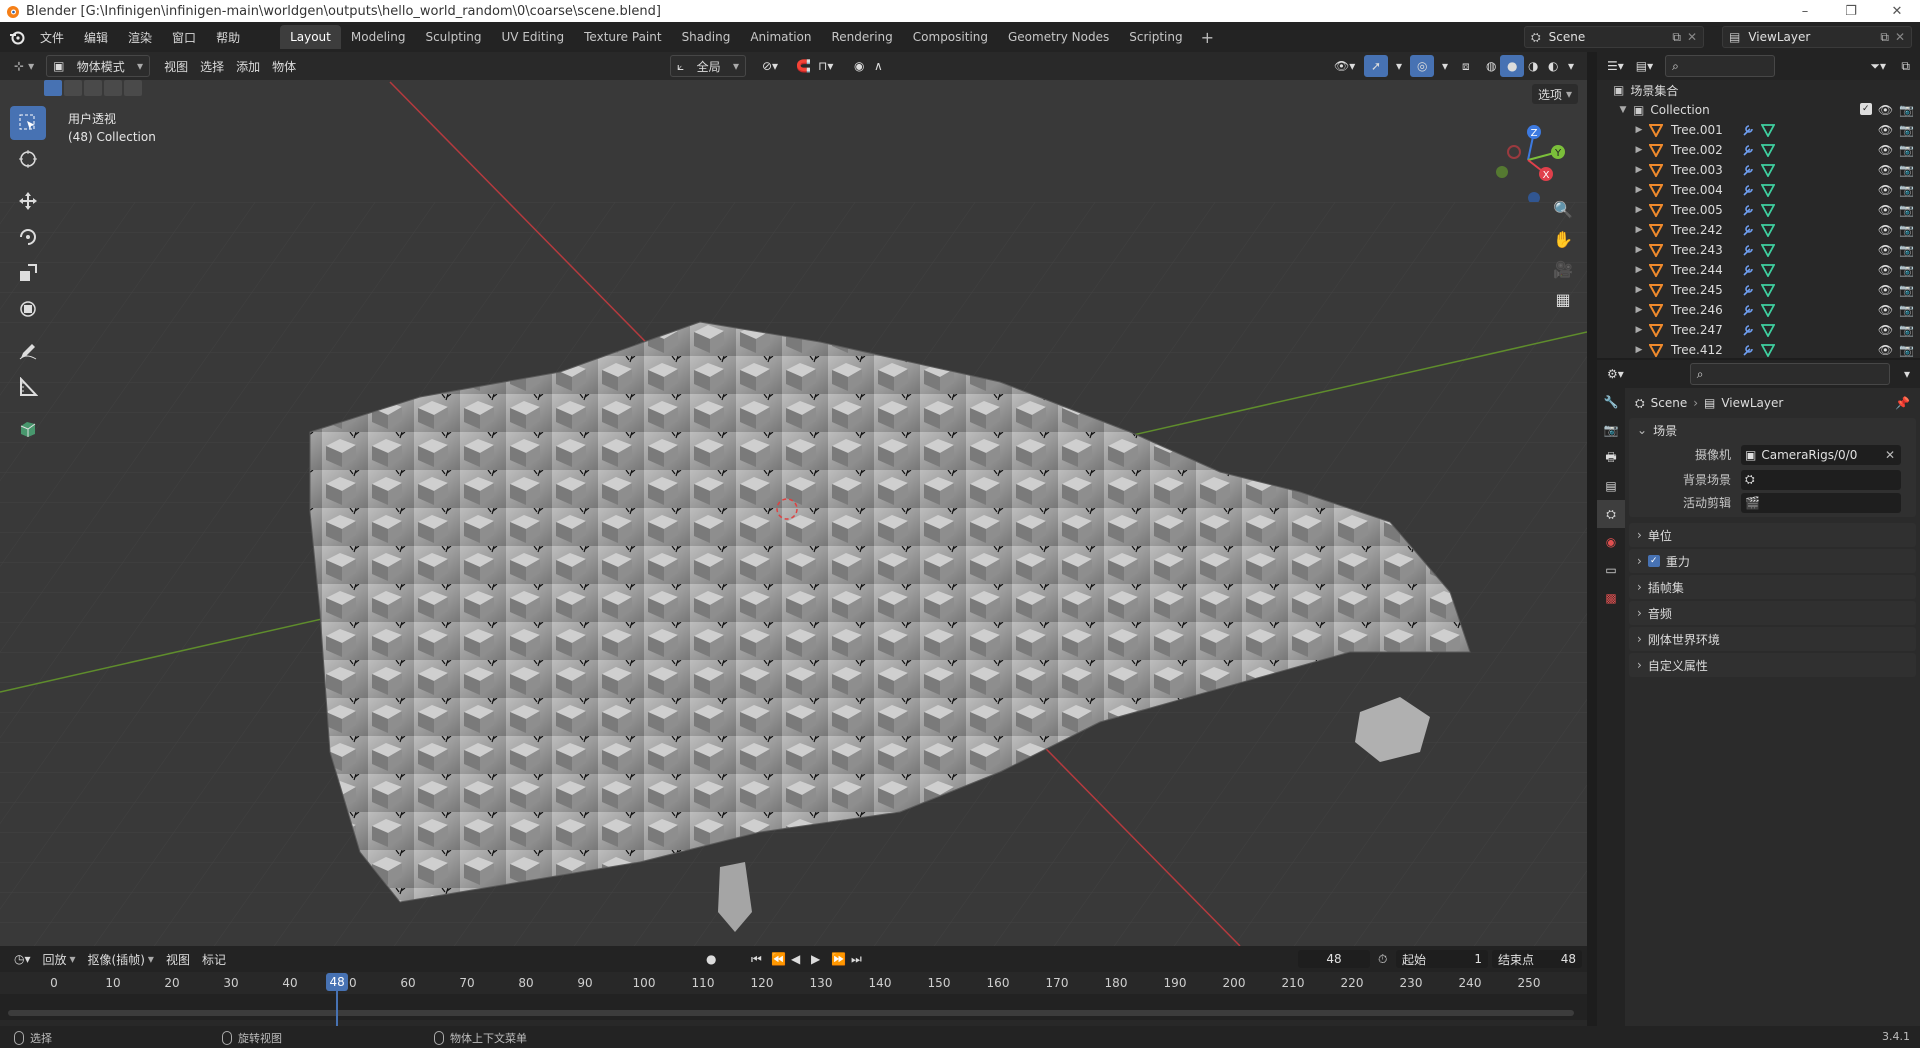  I want to click on panel-custom-properties: › 自定义属性, so click(1772, 665).